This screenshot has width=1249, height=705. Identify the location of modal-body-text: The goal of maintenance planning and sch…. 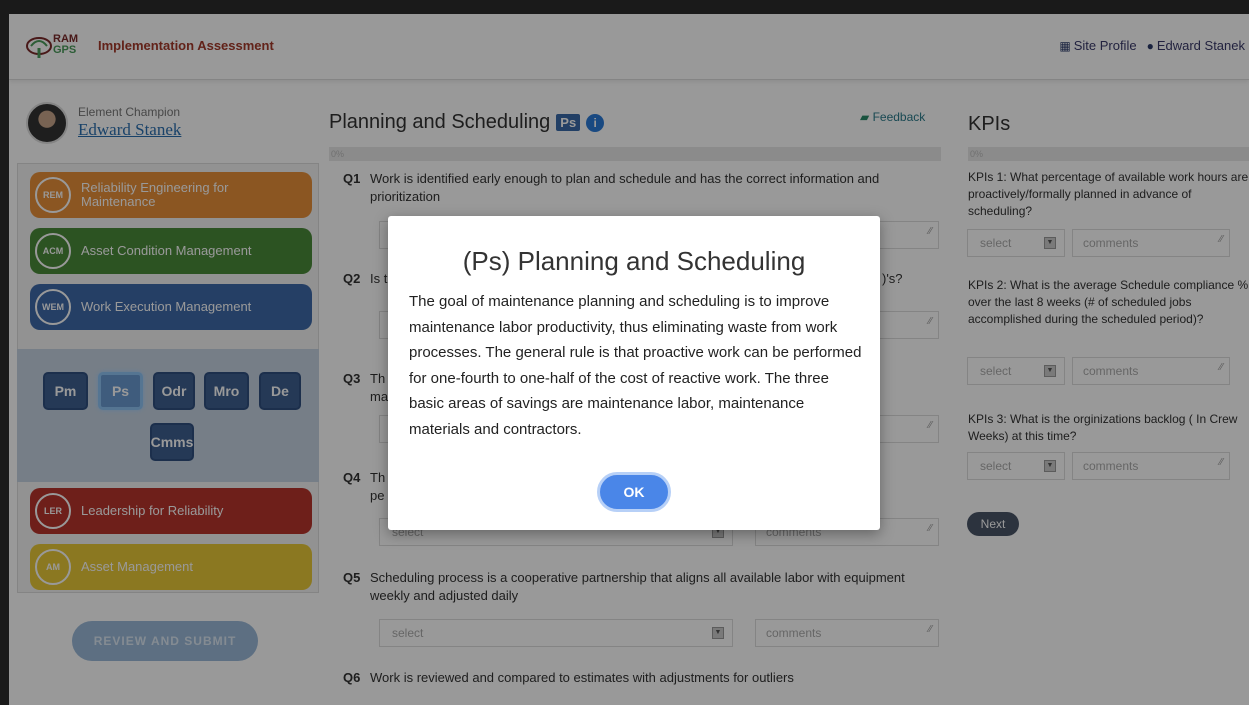
(635, 365).